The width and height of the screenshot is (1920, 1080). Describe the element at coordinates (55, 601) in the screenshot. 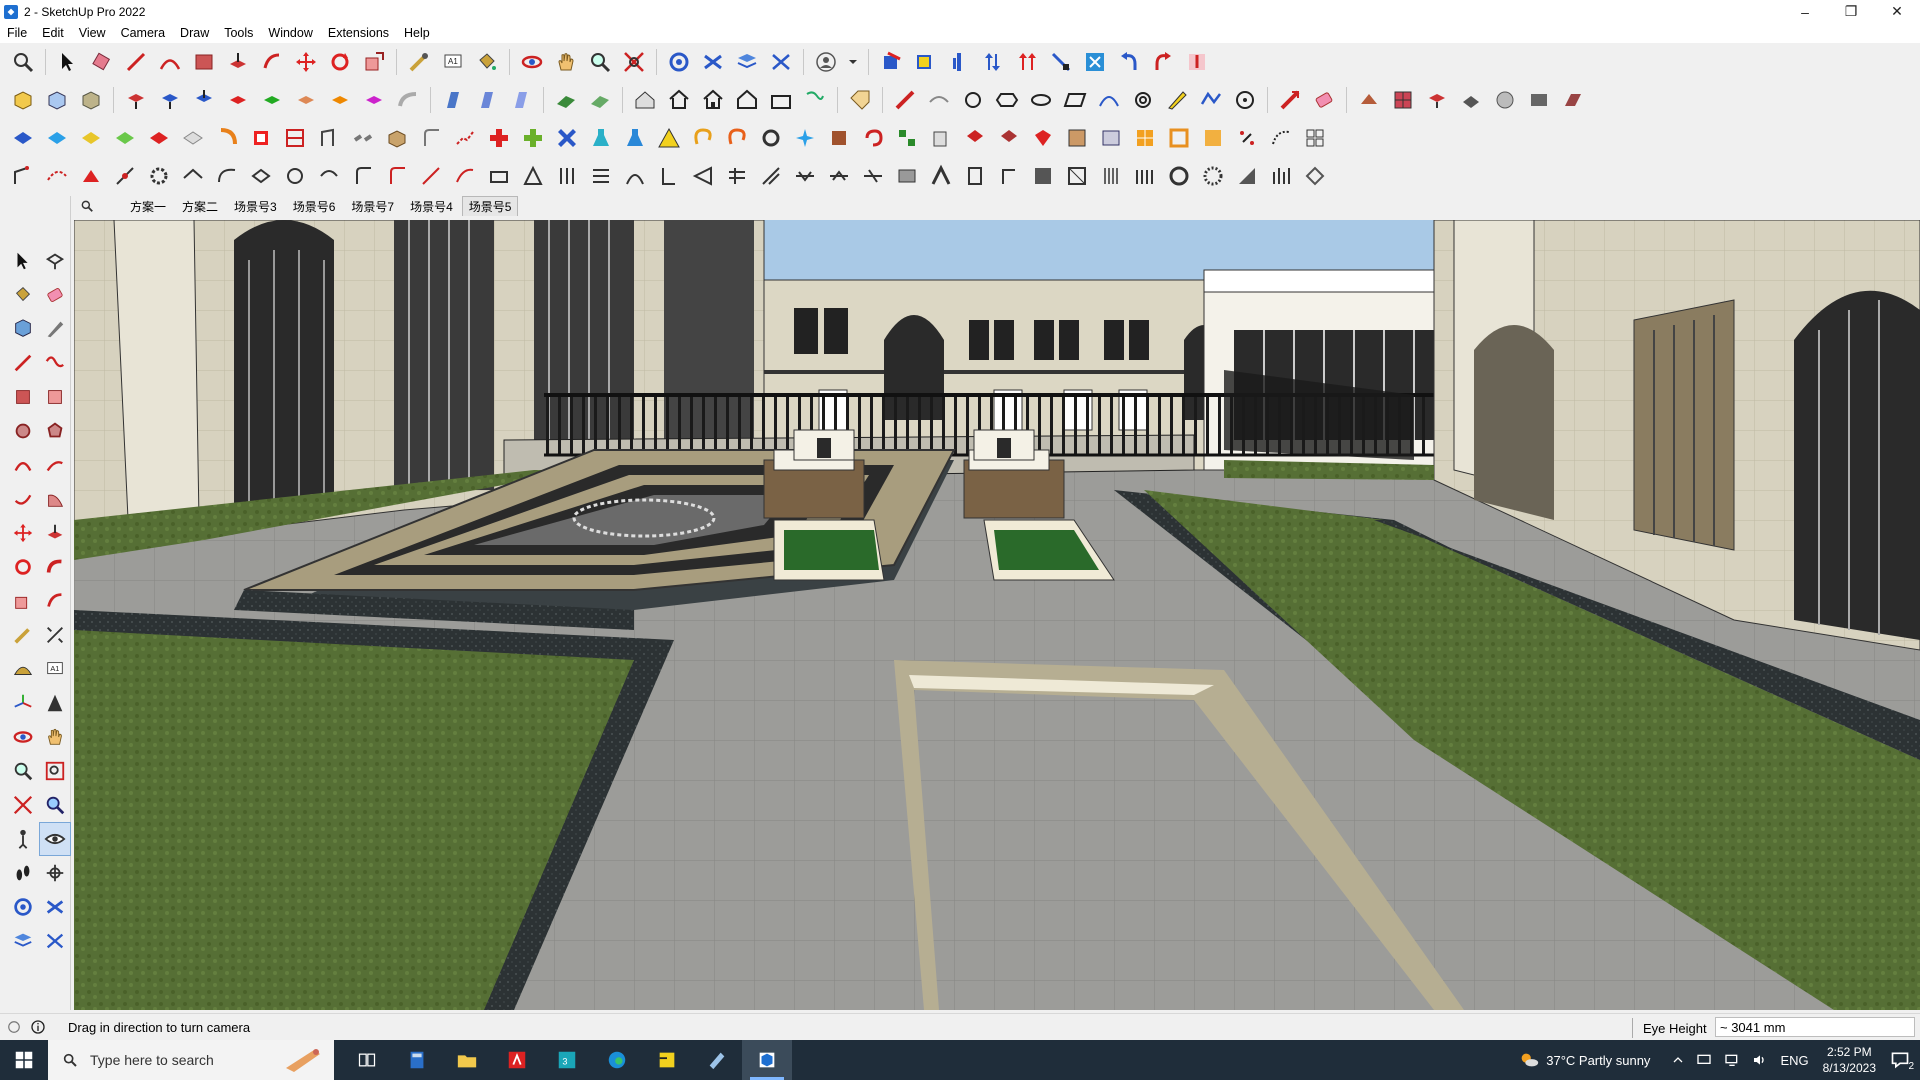

I see `offset-icon` at that location.